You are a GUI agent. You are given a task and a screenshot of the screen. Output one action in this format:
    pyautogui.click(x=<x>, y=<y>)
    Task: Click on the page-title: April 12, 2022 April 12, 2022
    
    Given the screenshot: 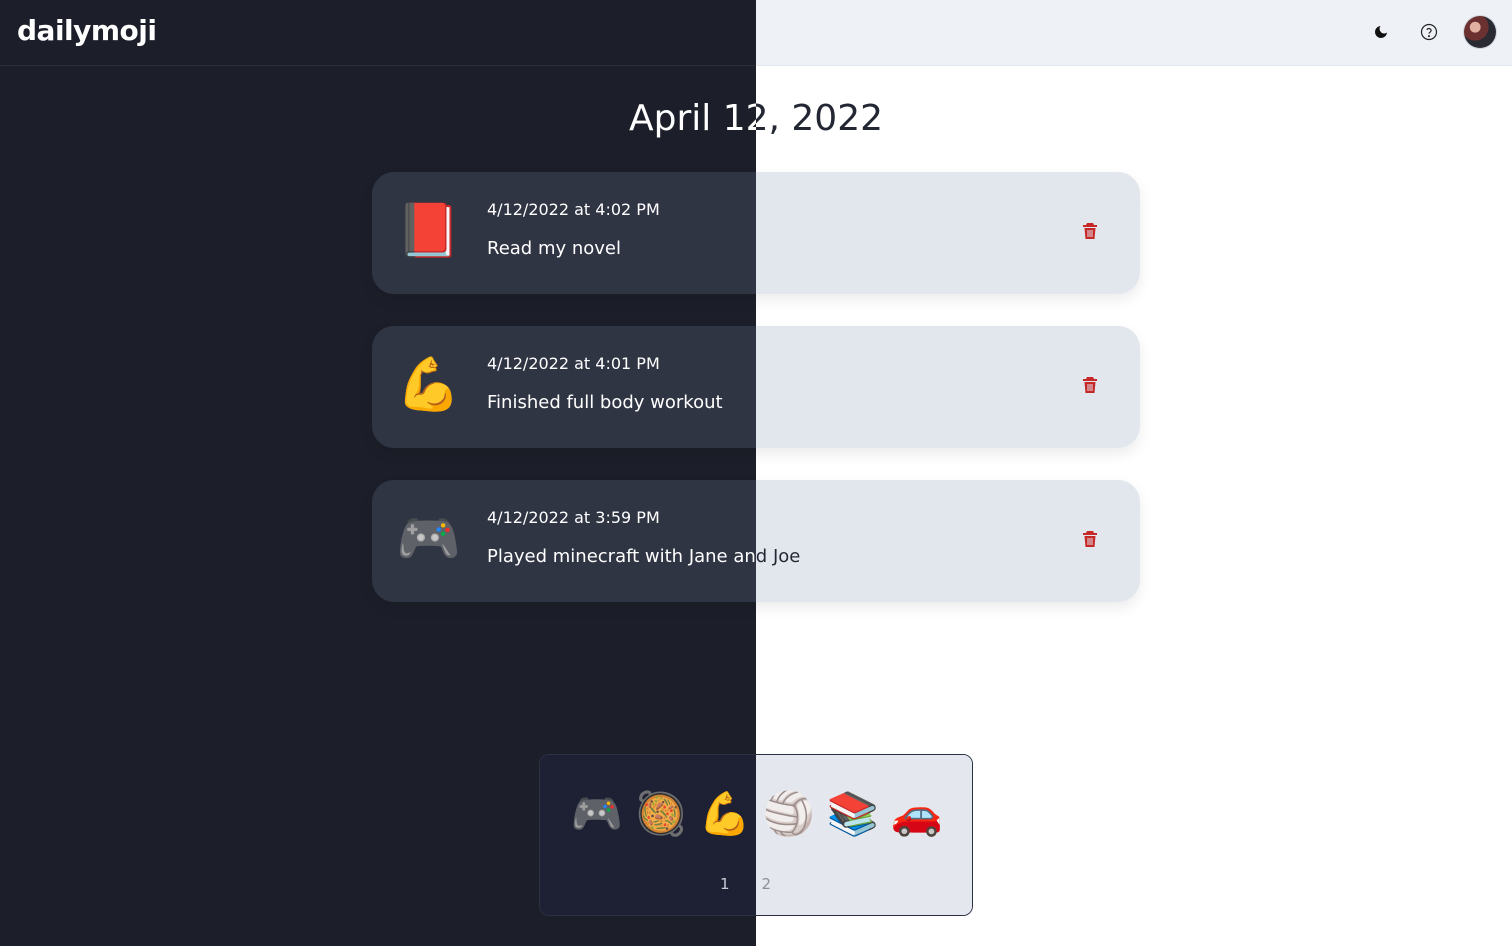 What is the action you would take?
    pyautogui.click(x=756, y=118)
    